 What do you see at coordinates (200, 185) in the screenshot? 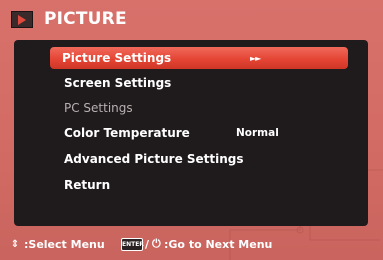
I see `menu-item-return: Return` at bounding box center [200, 185].